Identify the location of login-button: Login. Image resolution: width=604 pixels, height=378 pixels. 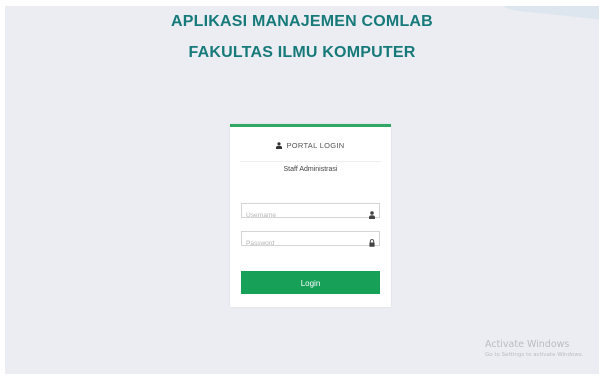
(310, 282).